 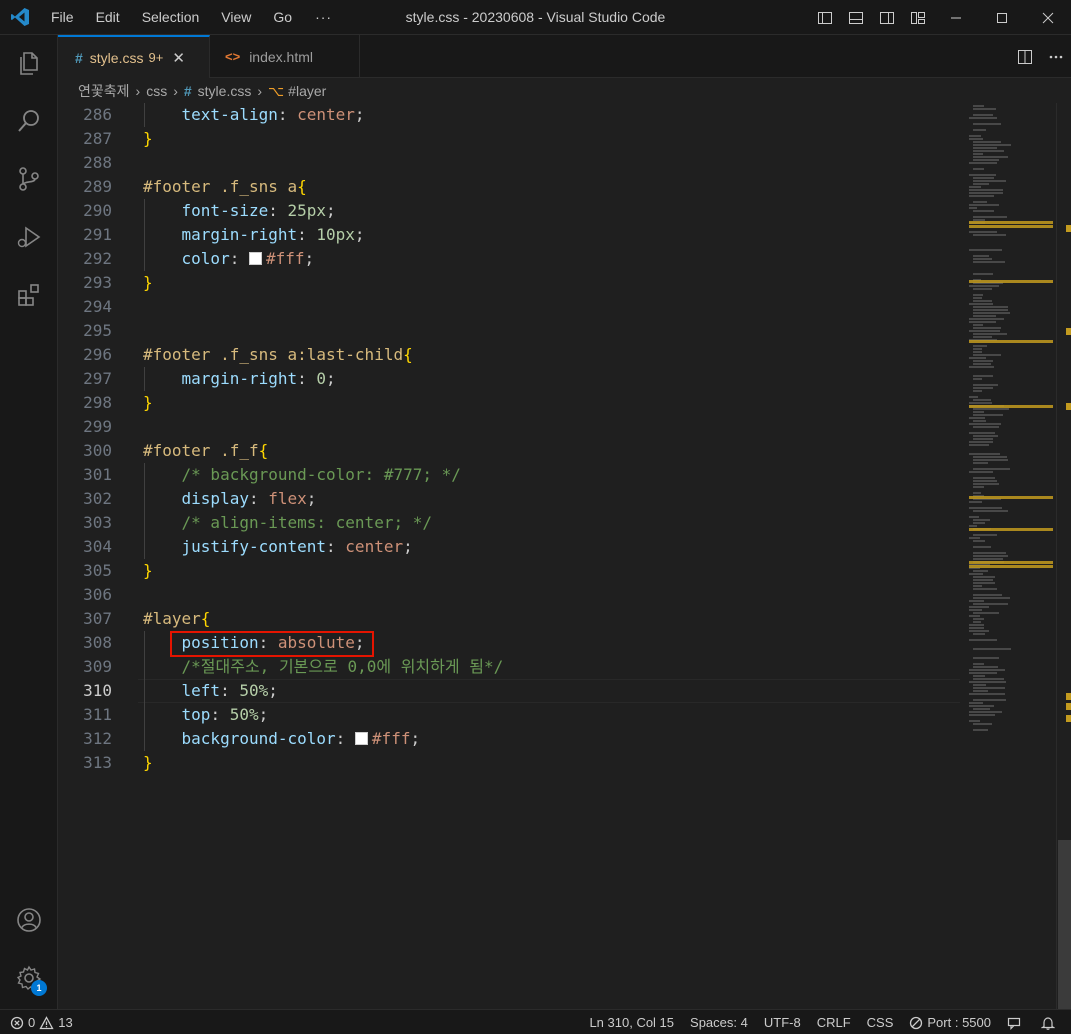 I want to click on extensions-icon, so click(x=29, y=295).